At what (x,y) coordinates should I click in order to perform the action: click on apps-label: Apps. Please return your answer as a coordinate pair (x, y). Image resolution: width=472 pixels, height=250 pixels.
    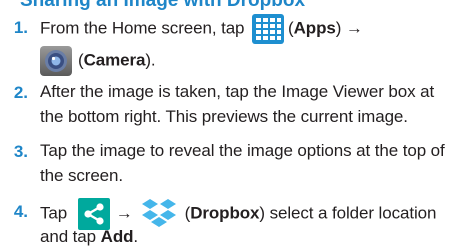
    Looking at the image, I should click on (314, 28).